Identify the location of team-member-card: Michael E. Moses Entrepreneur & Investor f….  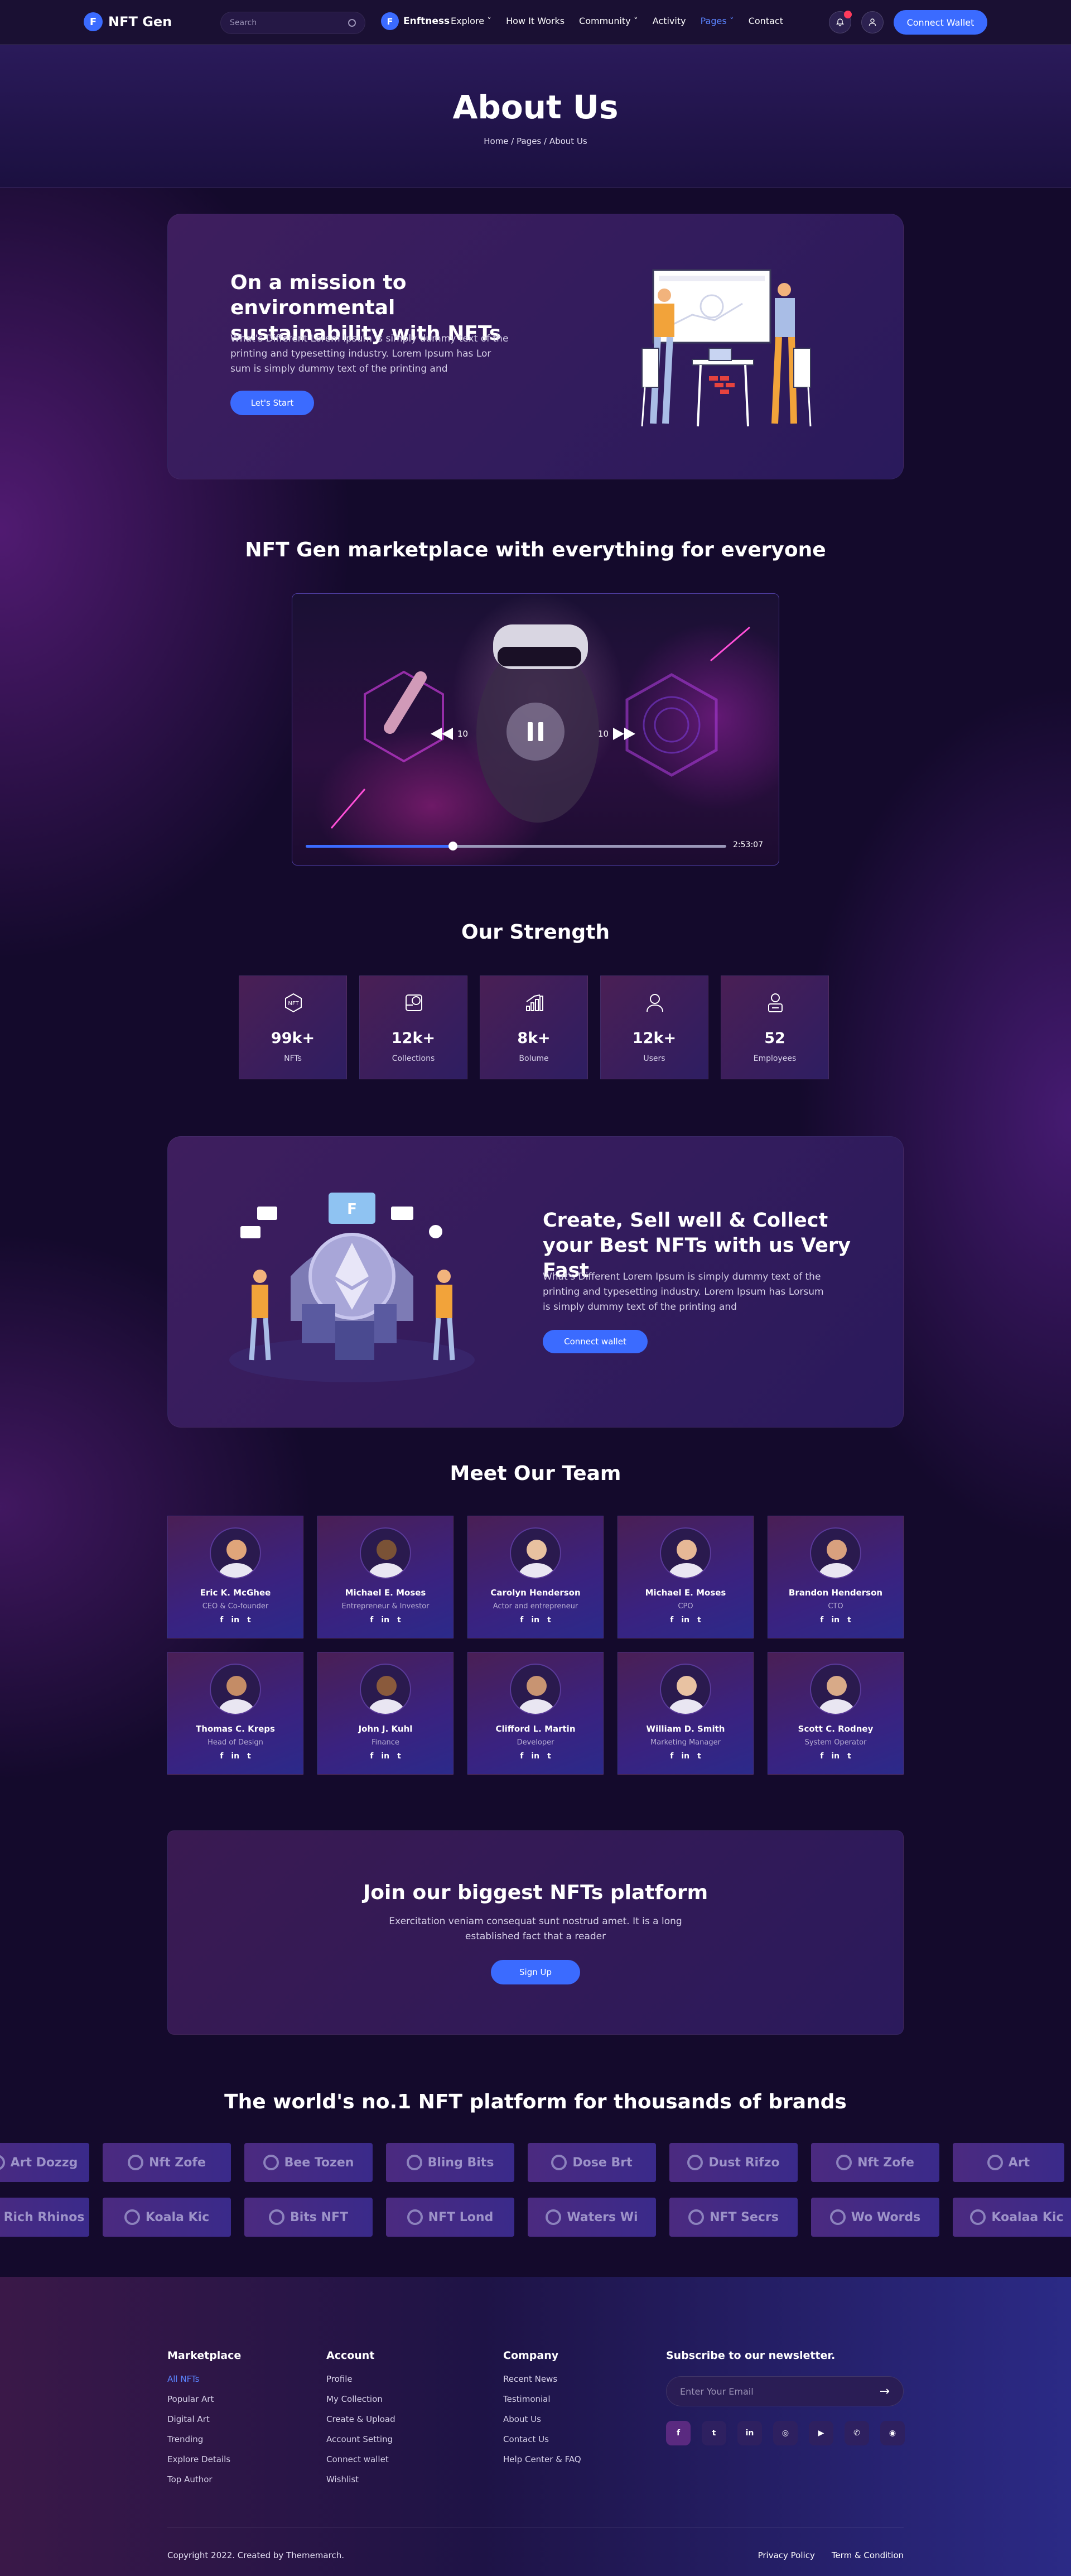
(386, 1577).